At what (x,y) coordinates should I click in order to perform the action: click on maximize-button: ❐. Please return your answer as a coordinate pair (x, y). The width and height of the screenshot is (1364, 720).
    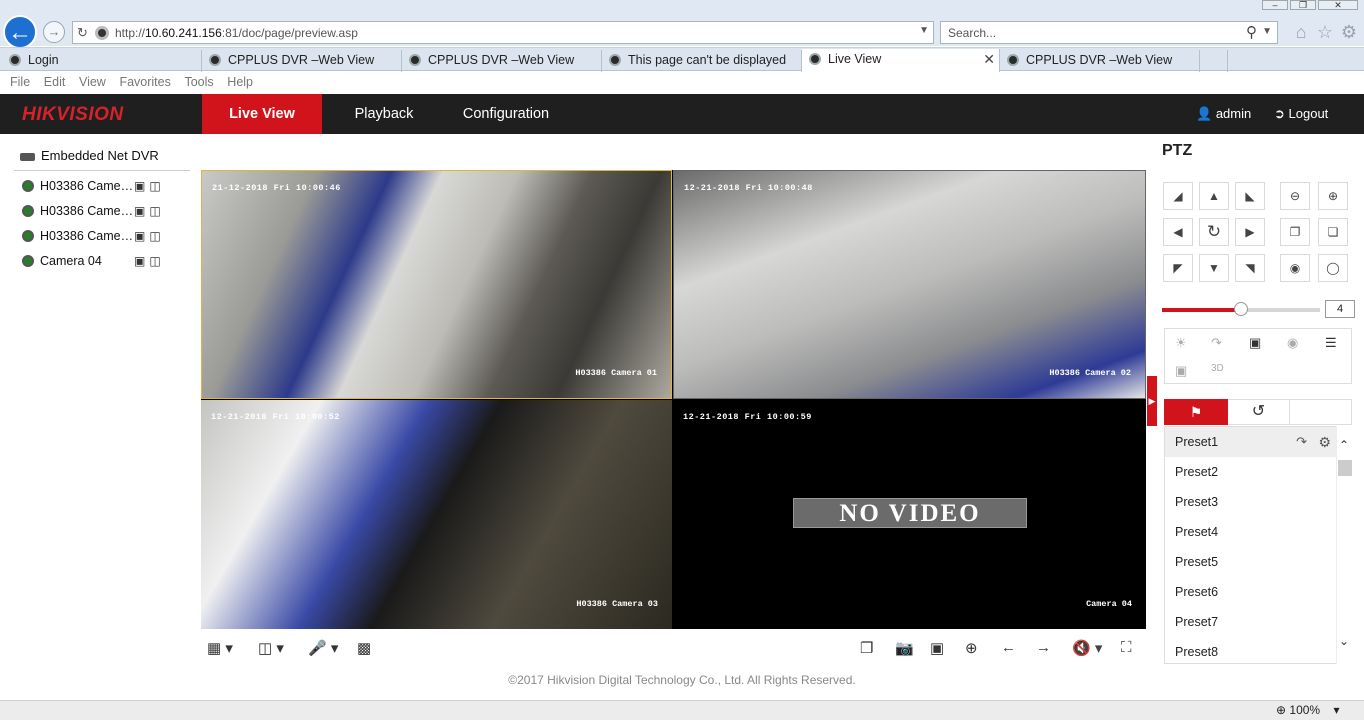
    Looking at the image, I should click on (1303, 5).